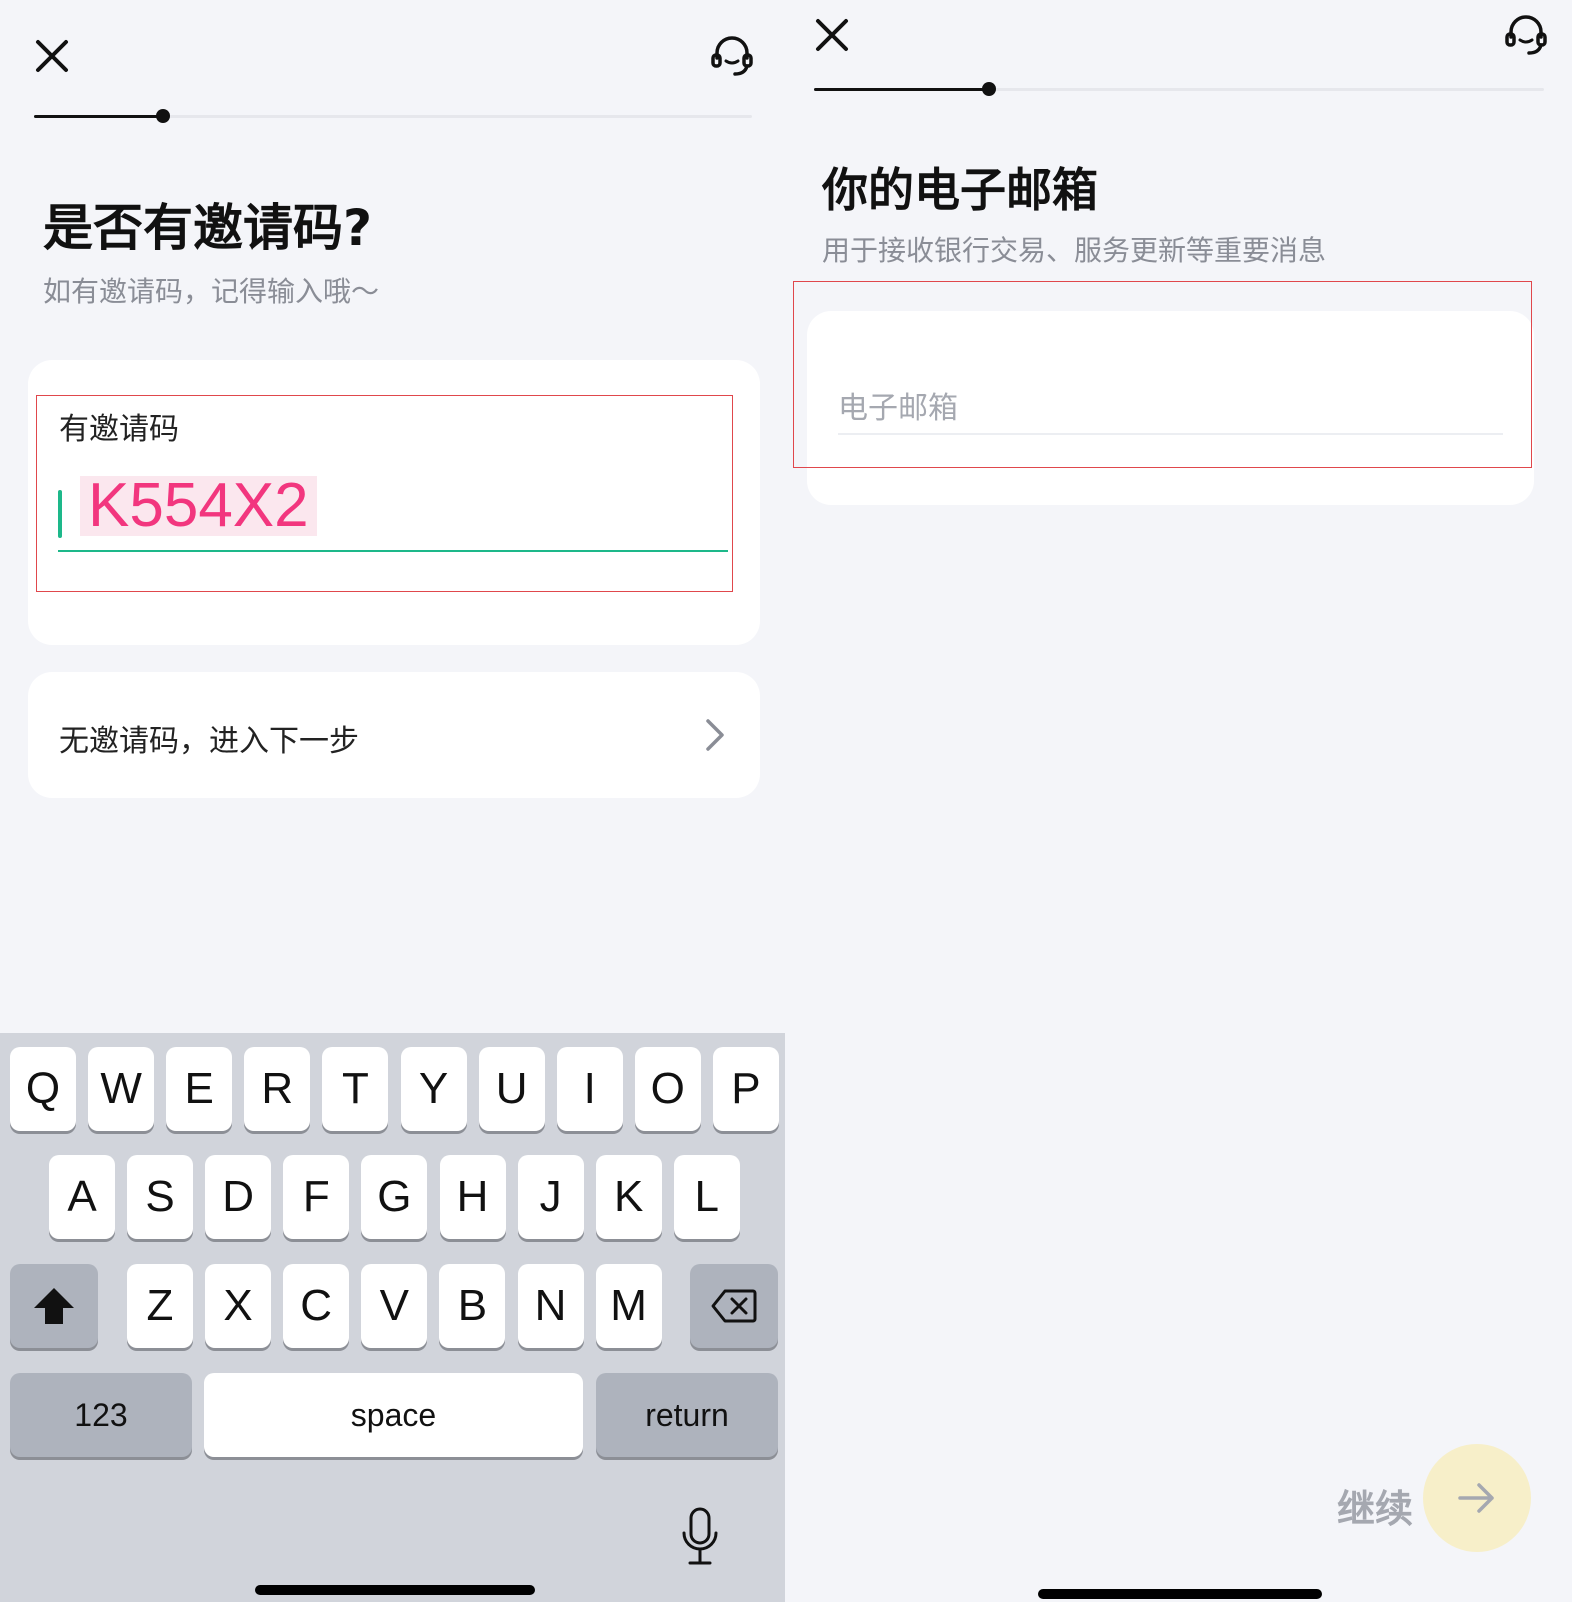  I want to click on key-y: Y, so click(433, 1089).